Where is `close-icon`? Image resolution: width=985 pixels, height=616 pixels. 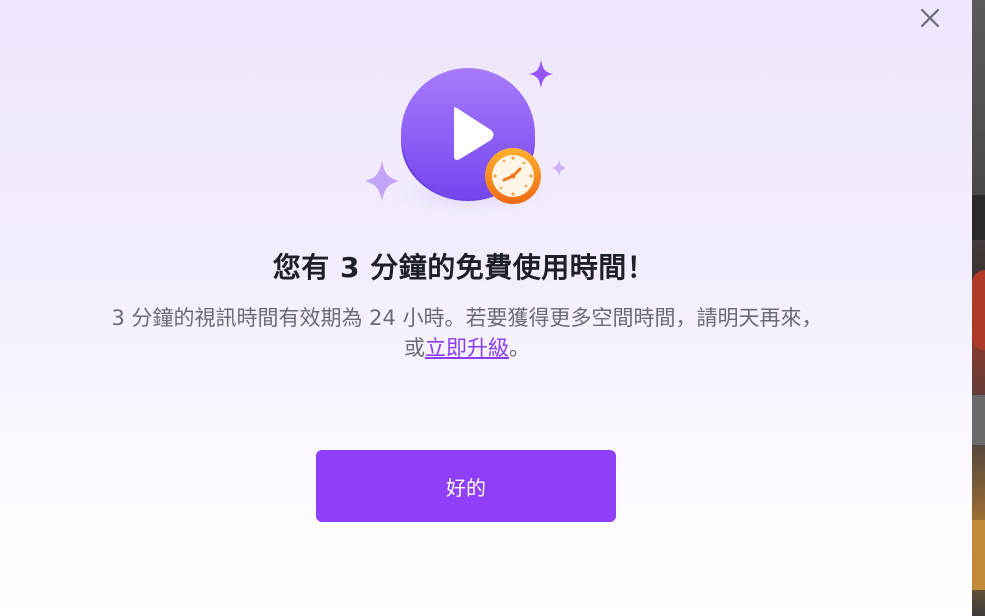
close-icon is located at coordinates (930, 18).